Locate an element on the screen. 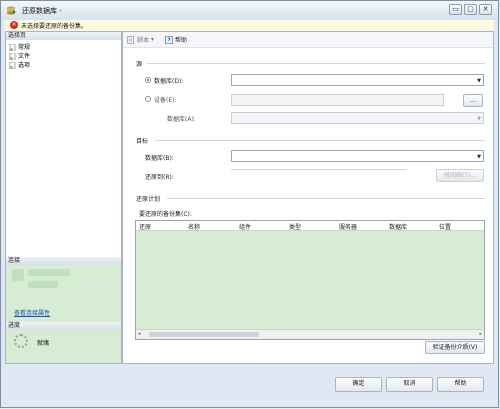 This screenshot has width=500, height=409. view-connection-properties-link: 查看连接属性 is located at coordinates (32, 312).